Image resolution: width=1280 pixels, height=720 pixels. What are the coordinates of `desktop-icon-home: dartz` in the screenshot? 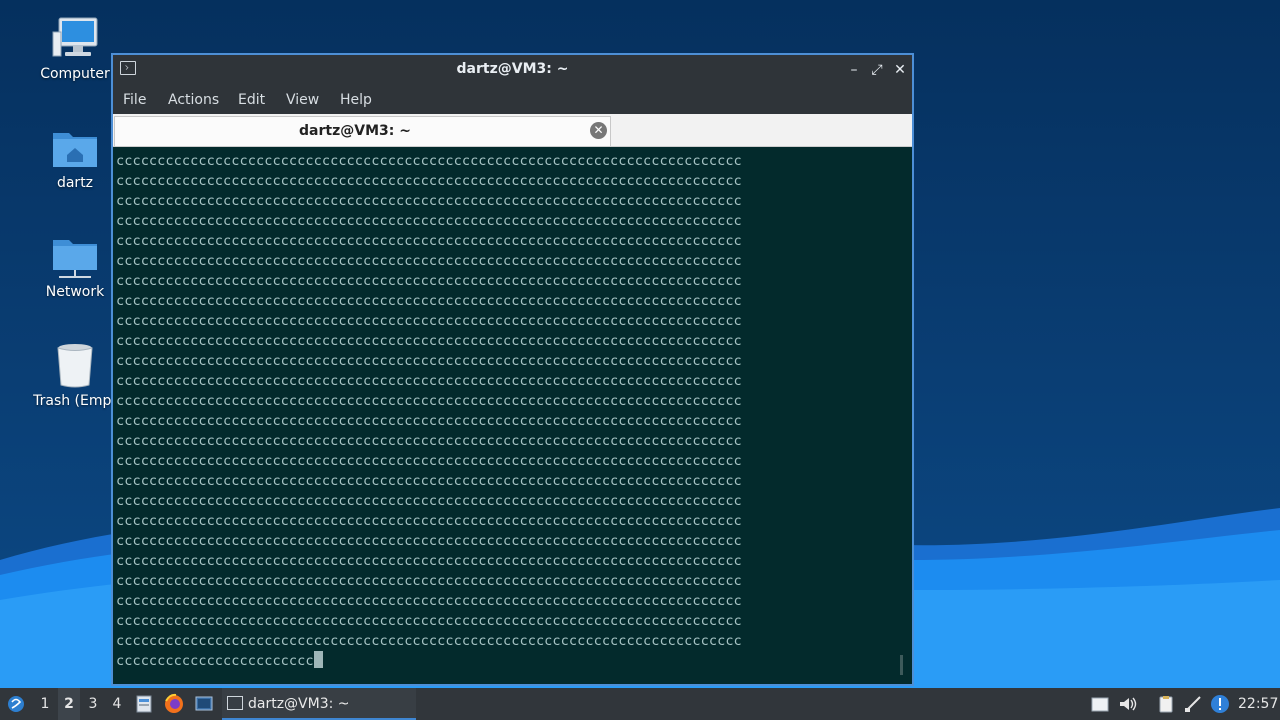 It's located at (75, 157).